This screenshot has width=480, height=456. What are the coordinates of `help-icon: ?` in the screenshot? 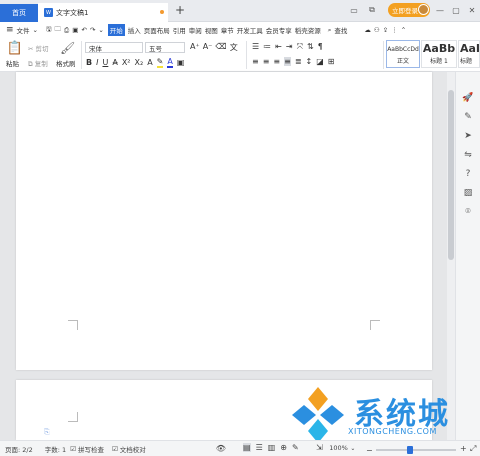 It's located at (468, 174).